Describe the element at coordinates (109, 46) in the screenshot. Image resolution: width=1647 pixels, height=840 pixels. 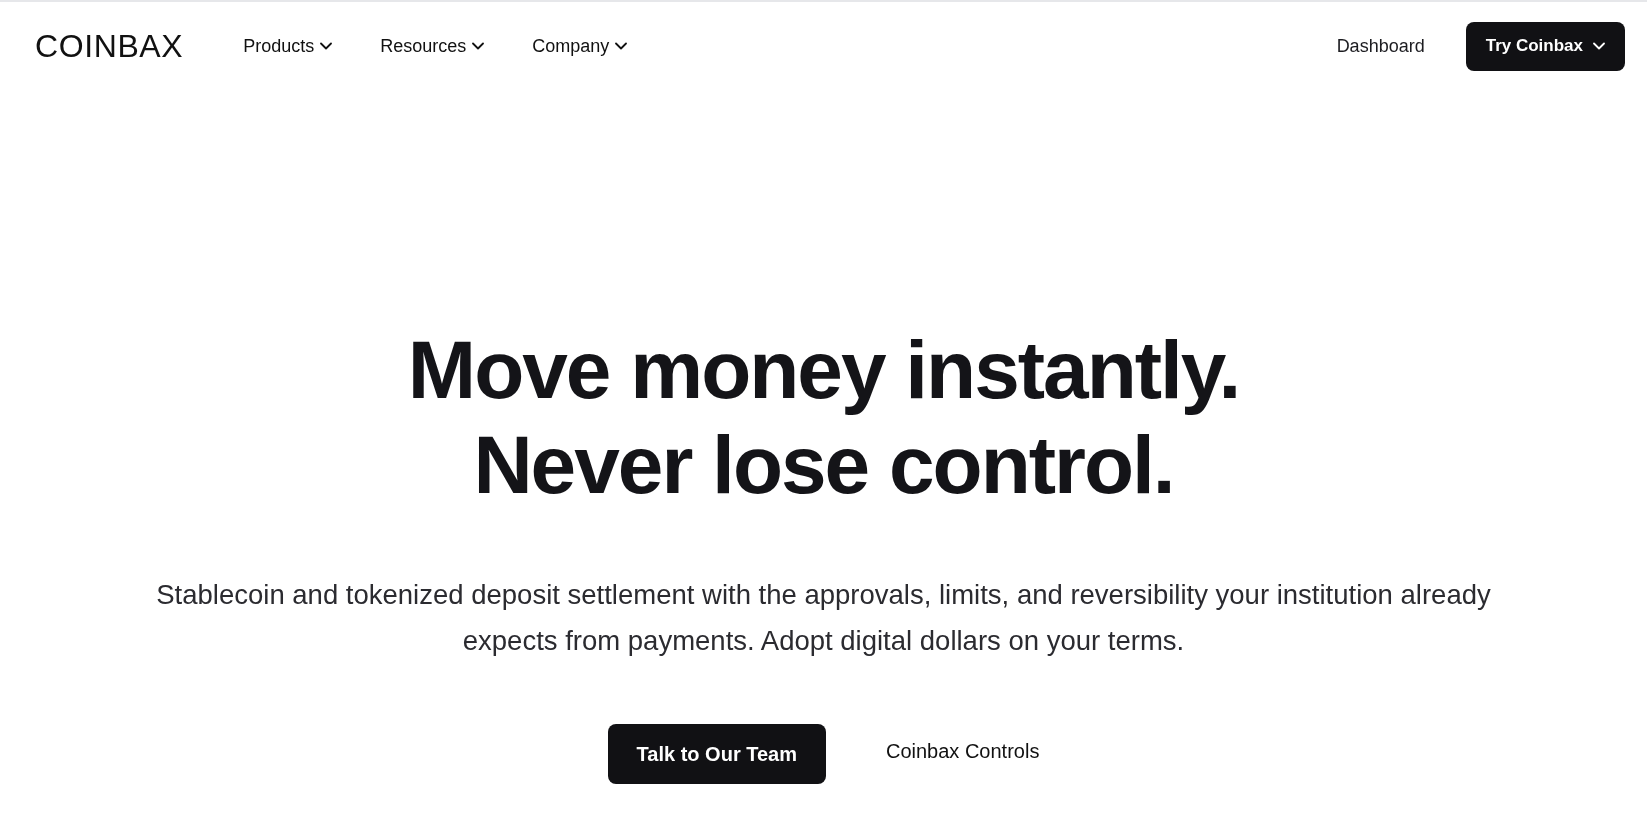
I see `logo-wordmark: COINBAX` at that location.